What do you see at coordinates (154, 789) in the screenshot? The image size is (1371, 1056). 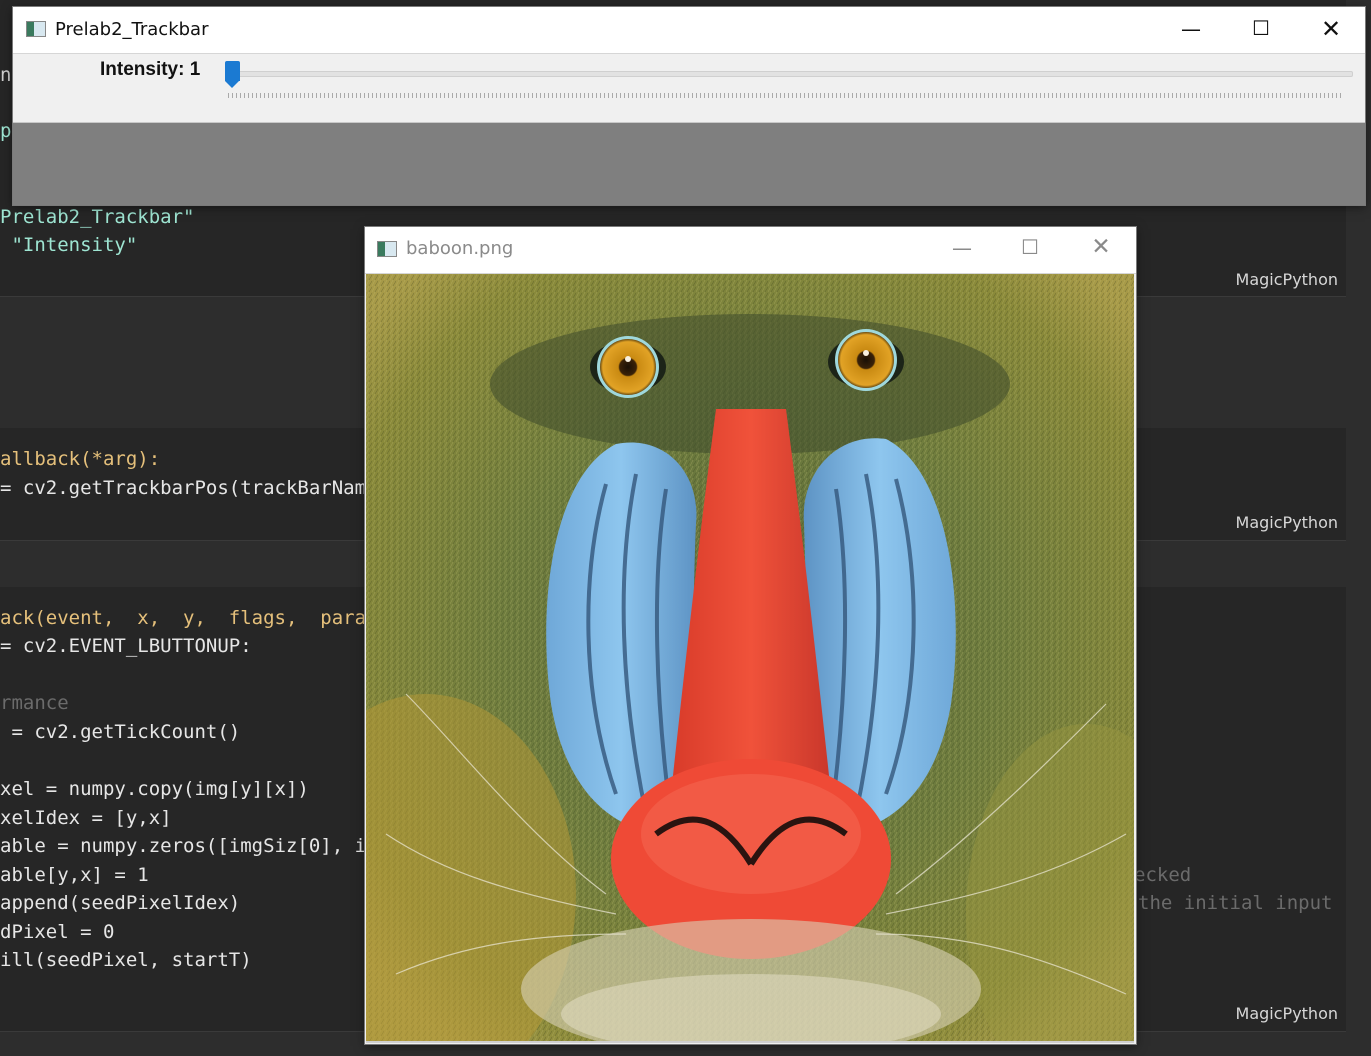 I see `code-line: xel = numpy.copy(img[y][x])` at bounding box center [154, 789].